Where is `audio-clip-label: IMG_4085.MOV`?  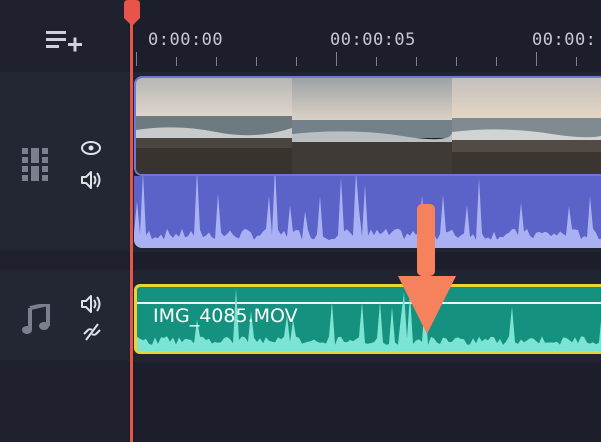 audio-clip-label: IMG_4085.MOV is located at coordinates (225, 316).